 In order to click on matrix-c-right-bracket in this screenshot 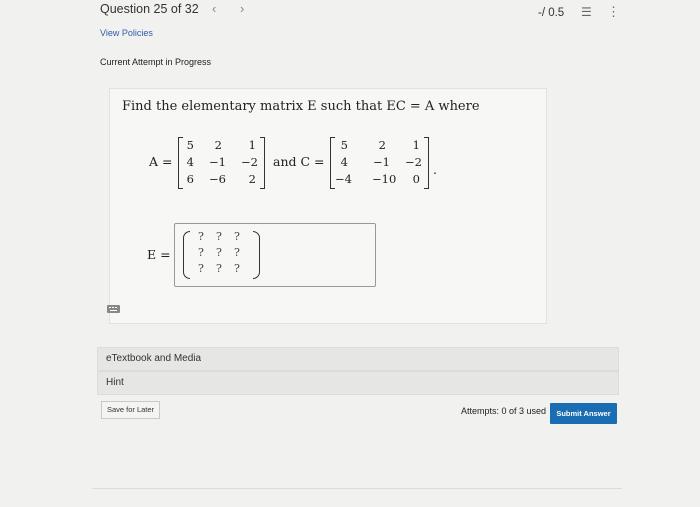, I will do `click(426, 163)`.